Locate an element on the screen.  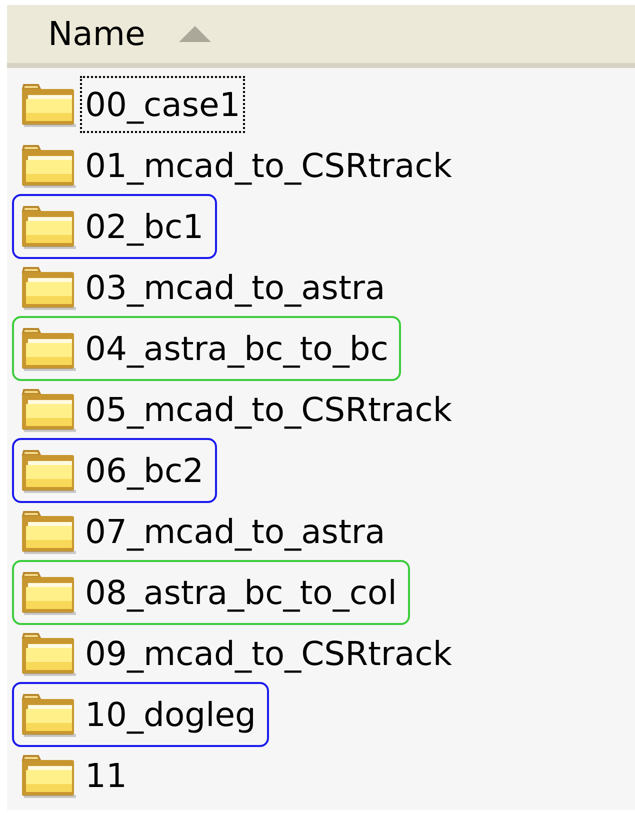
folder-name: 09_mcad_to_CSRtrack is located at coordinates (268, 653).